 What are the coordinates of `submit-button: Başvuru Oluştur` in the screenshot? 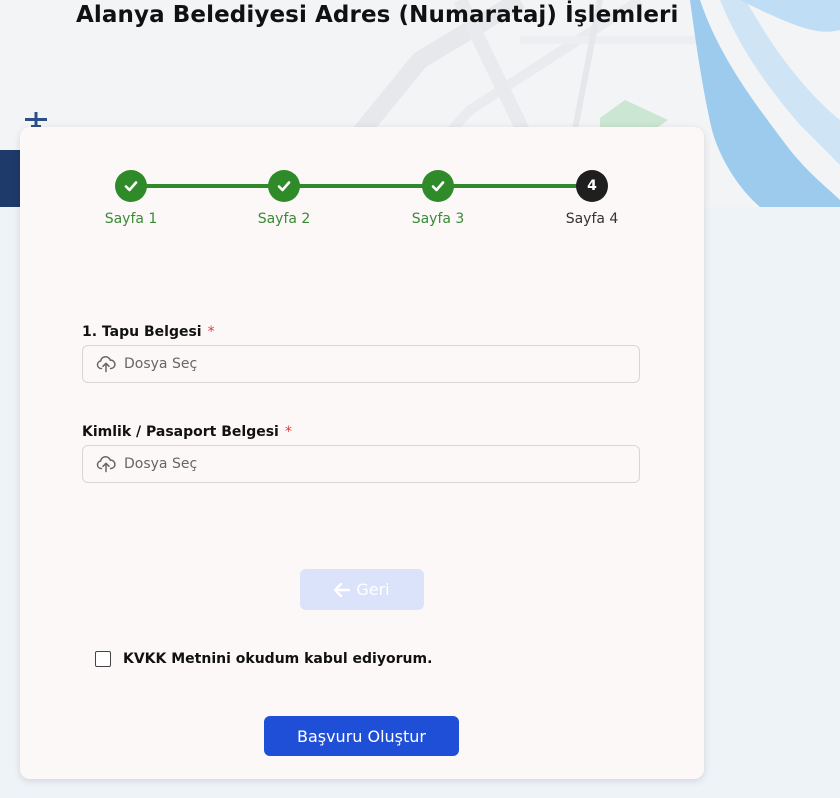 It's located at (361, 736).